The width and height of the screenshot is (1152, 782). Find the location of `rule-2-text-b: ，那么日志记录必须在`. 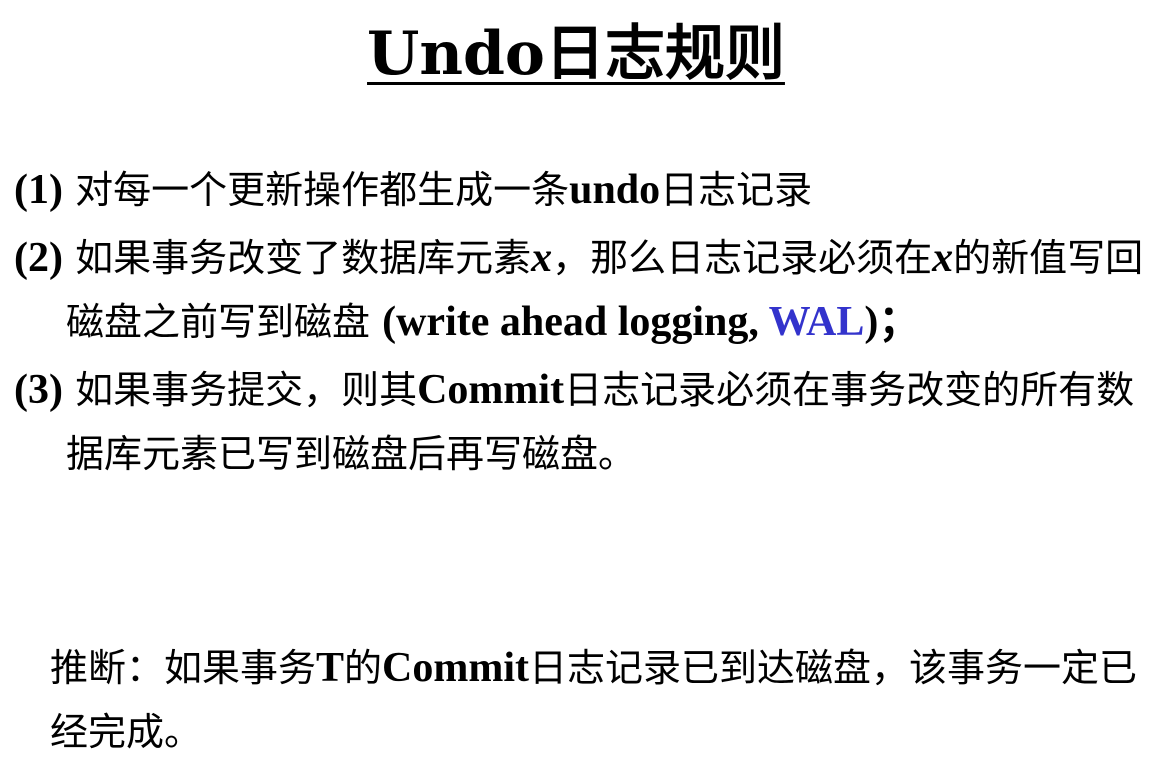

rule-2-text-b: ，那么日志记录必须在 is located at coordinates (742, 258).